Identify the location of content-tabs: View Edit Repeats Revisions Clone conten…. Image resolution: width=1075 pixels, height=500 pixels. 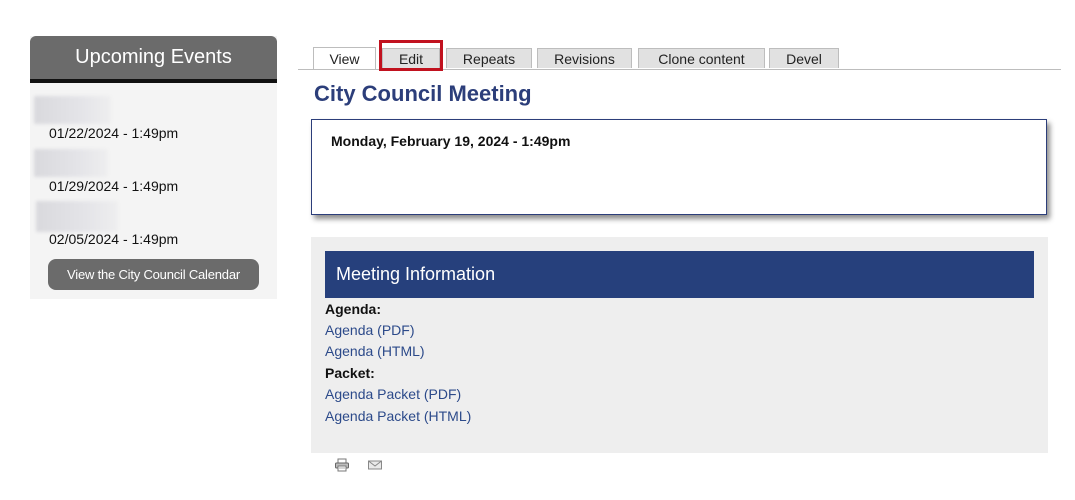
(679, 58).